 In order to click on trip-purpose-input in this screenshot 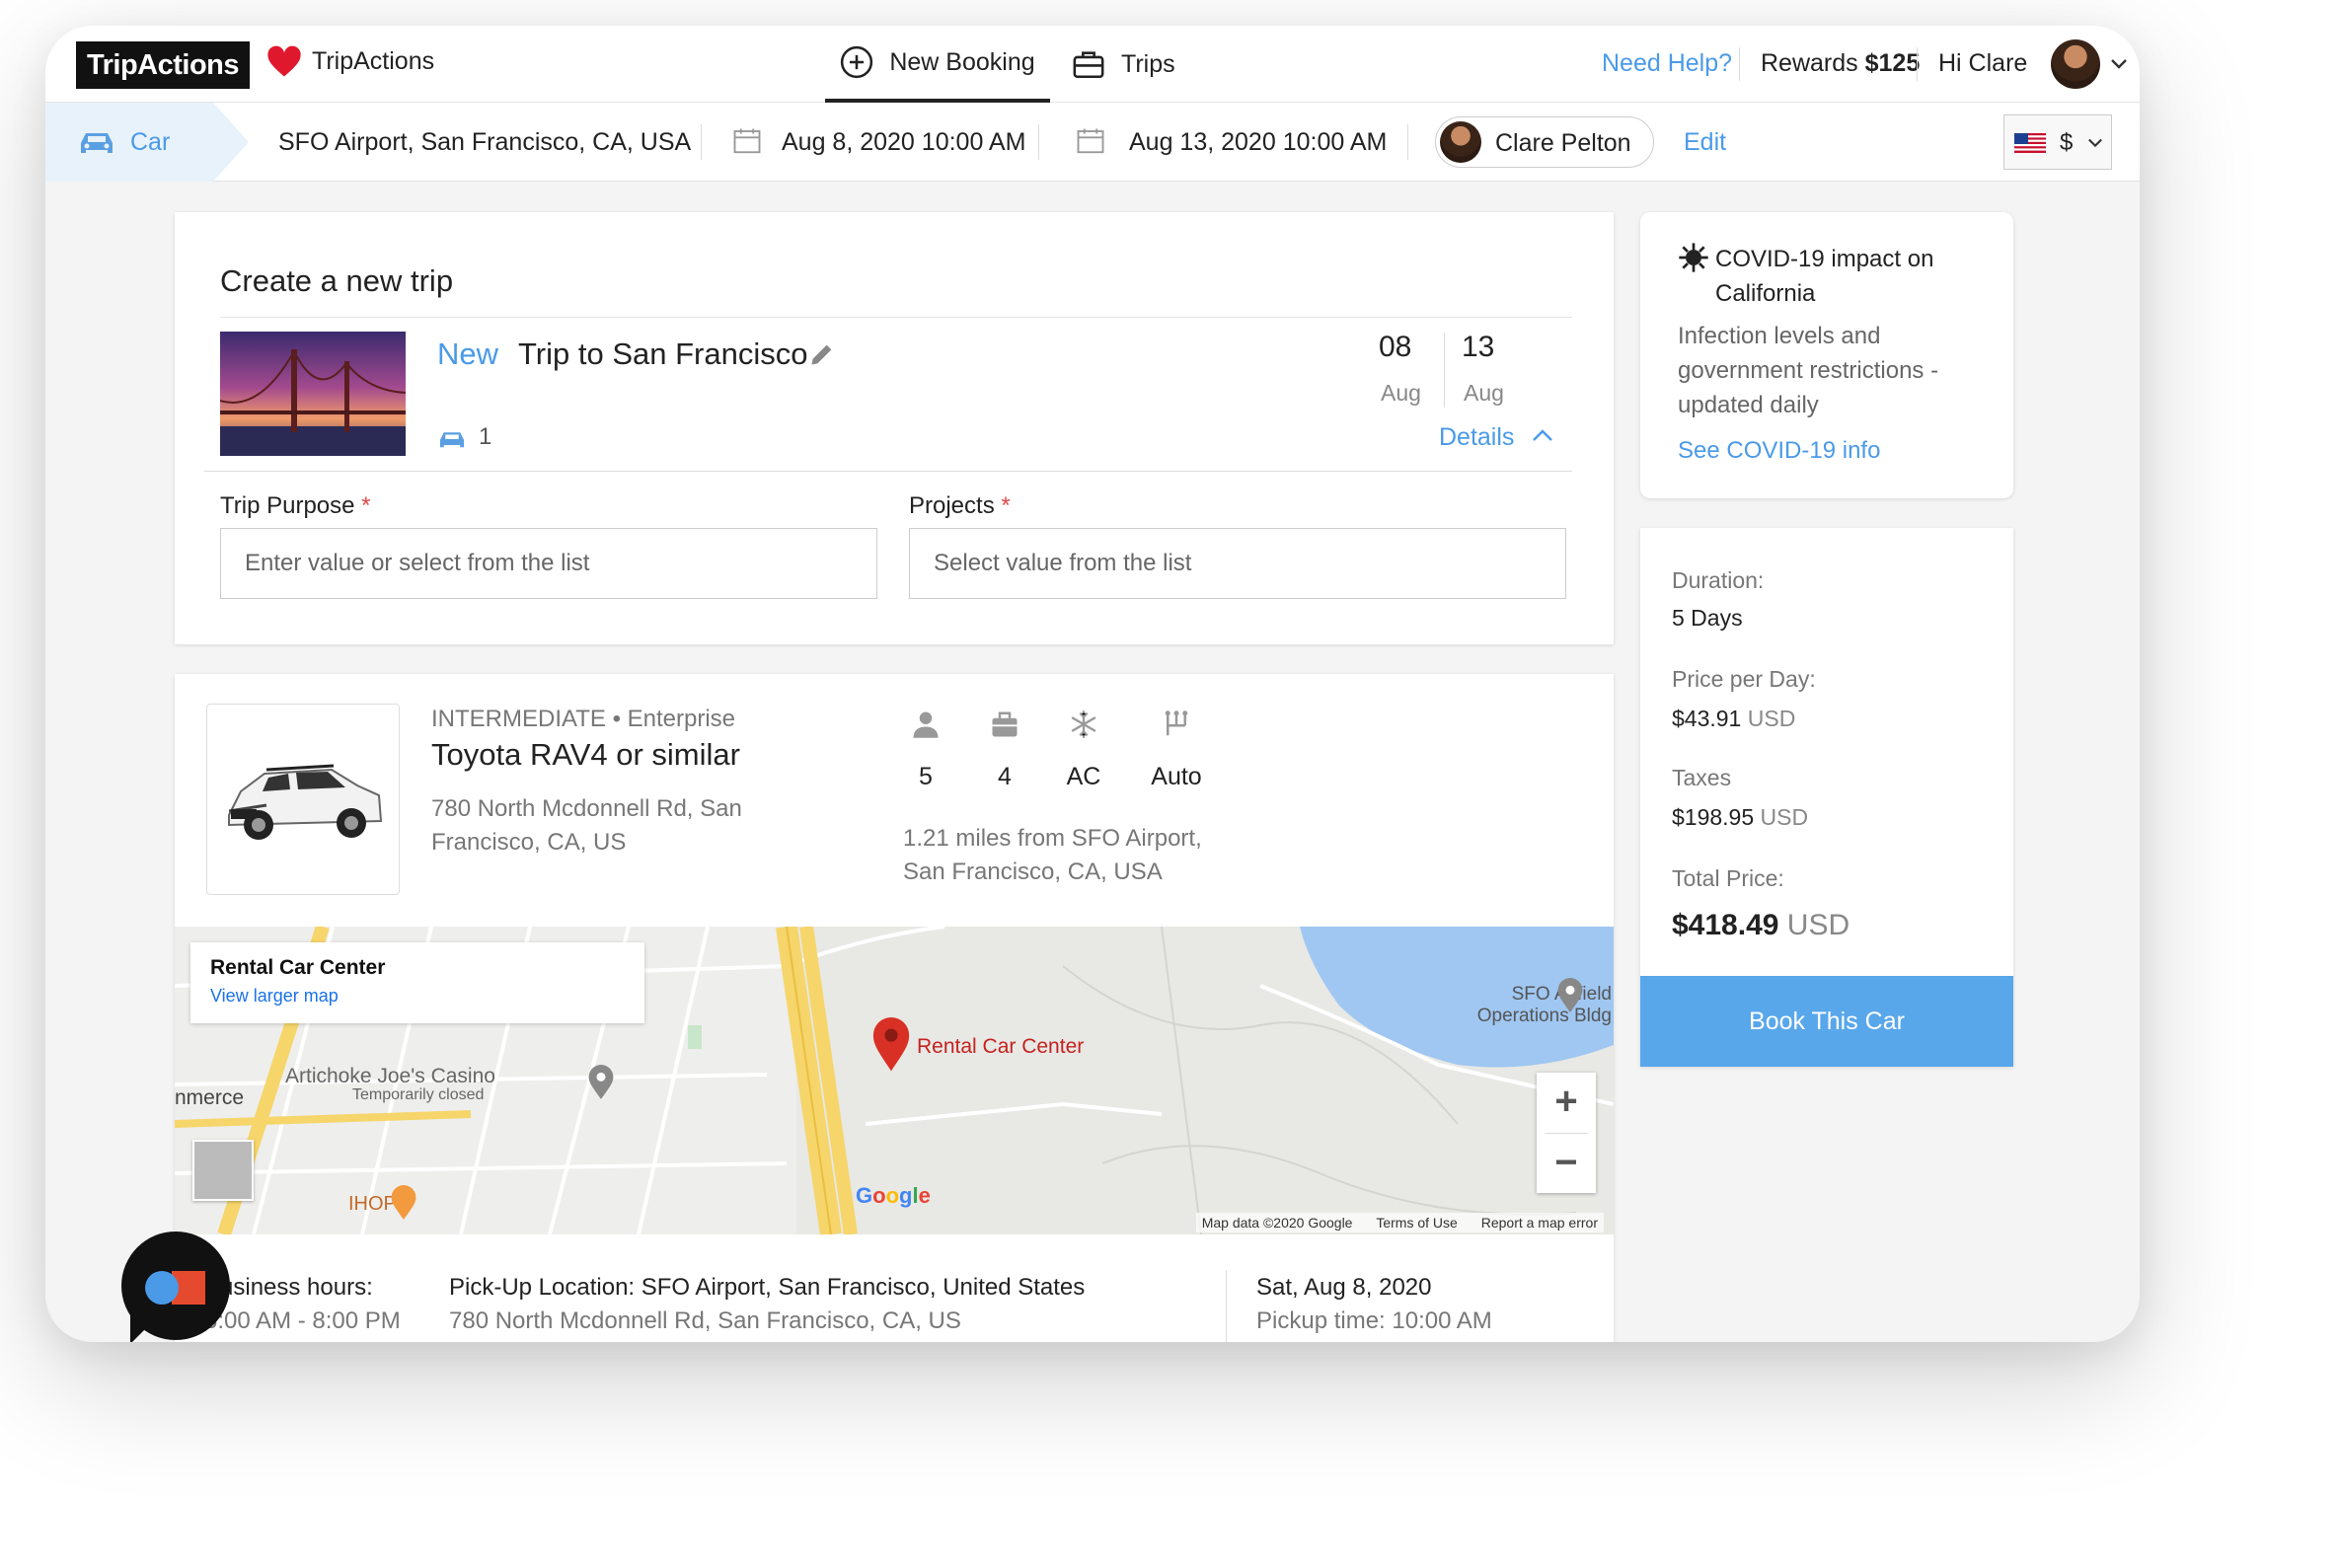, I will do `click(548, 563)`.